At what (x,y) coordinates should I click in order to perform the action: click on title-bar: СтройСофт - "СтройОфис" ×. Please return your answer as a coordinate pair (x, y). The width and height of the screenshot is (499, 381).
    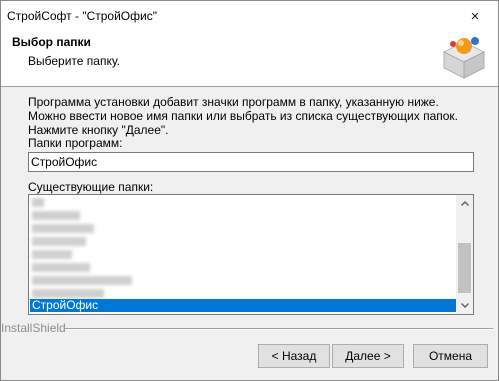
    Looking at the image, I should click on (249, 16).